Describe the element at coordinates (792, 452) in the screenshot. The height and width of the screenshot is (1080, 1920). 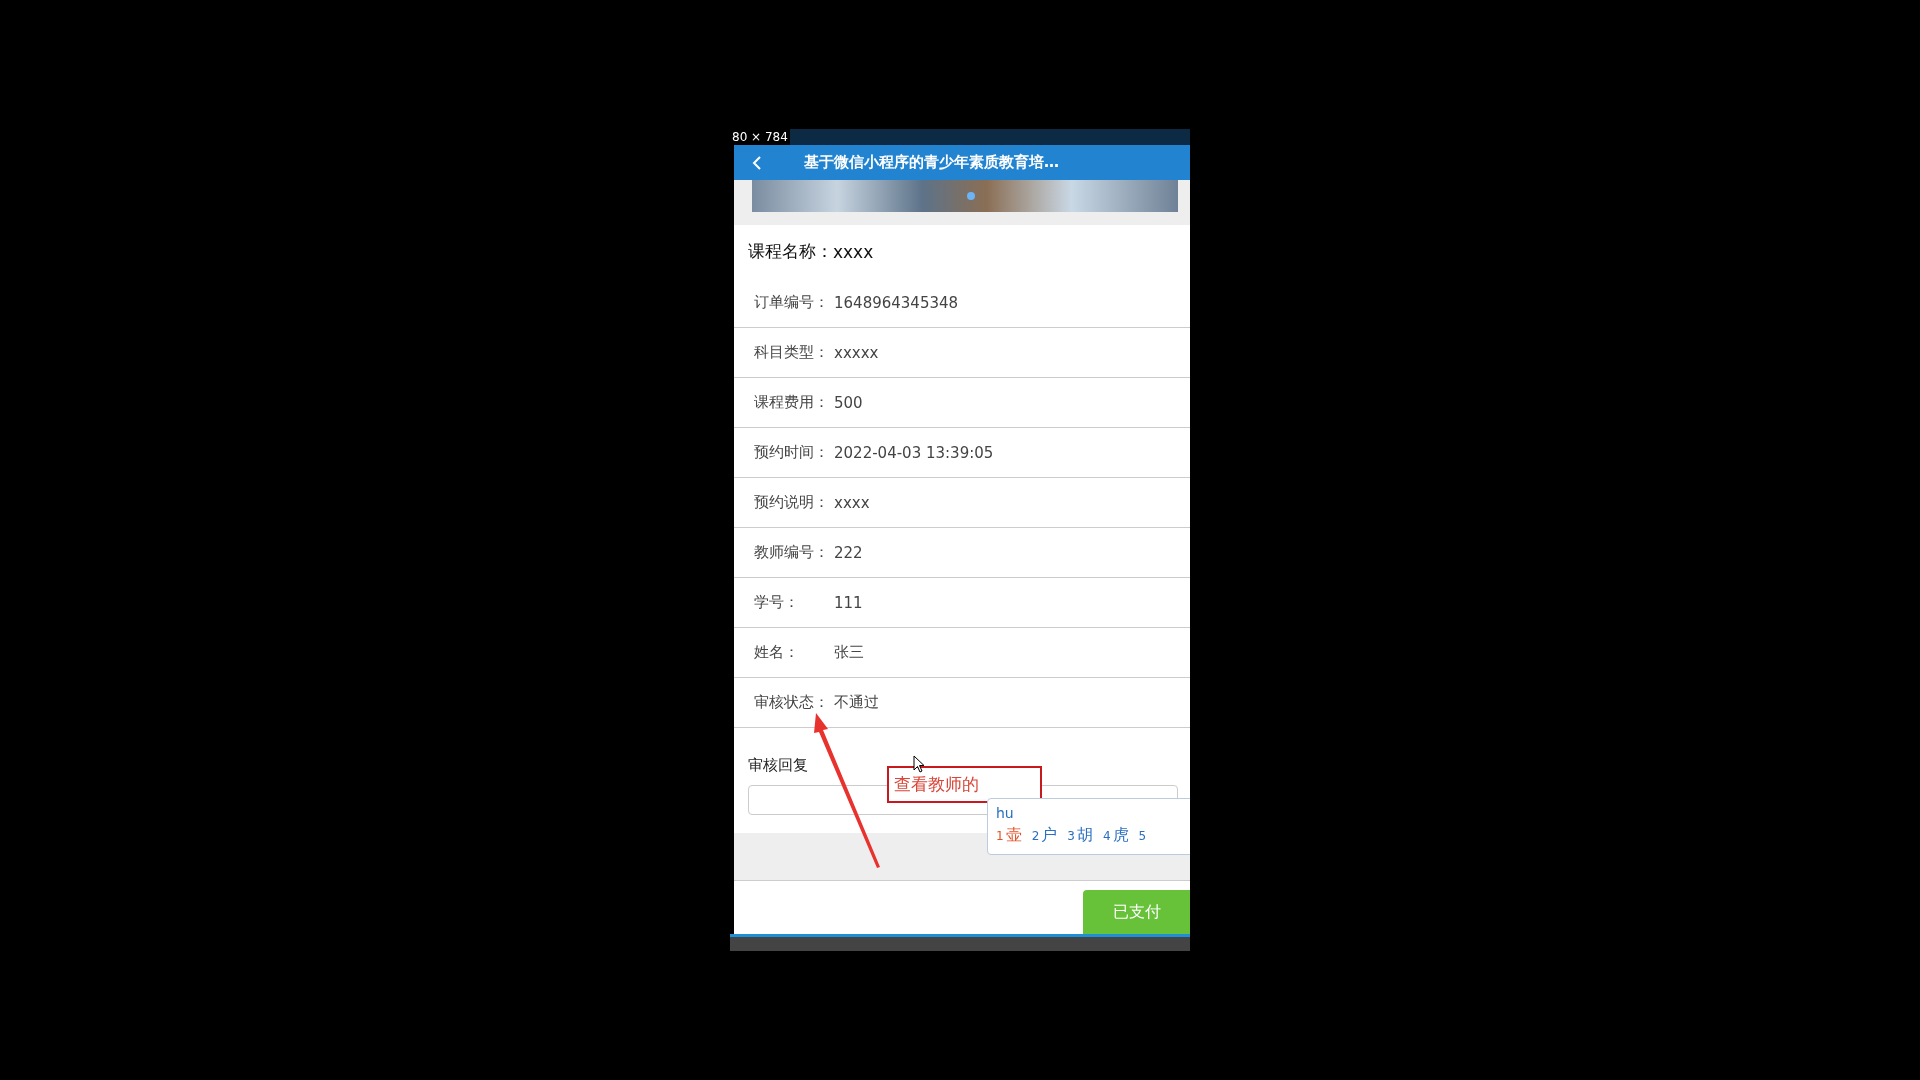
I see `field-label: 预约时间：` at that location.